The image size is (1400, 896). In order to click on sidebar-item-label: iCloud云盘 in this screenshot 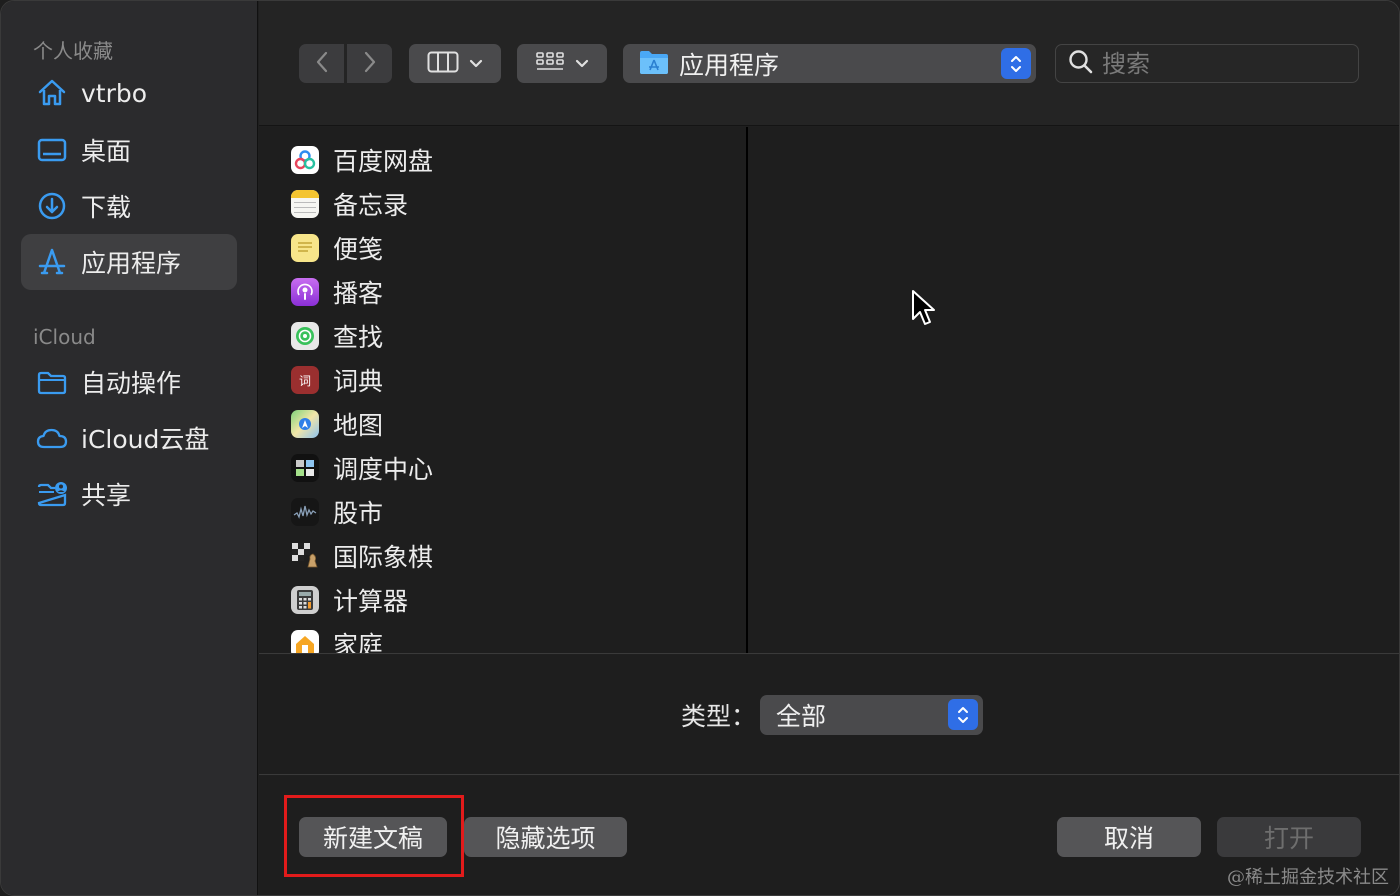, I will do `click(145, 439)`.